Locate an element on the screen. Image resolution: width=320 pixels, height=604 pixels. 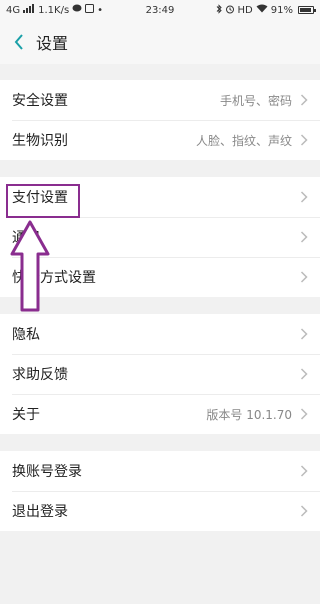
page-title: 设置 is located at coordinates (52, 43).